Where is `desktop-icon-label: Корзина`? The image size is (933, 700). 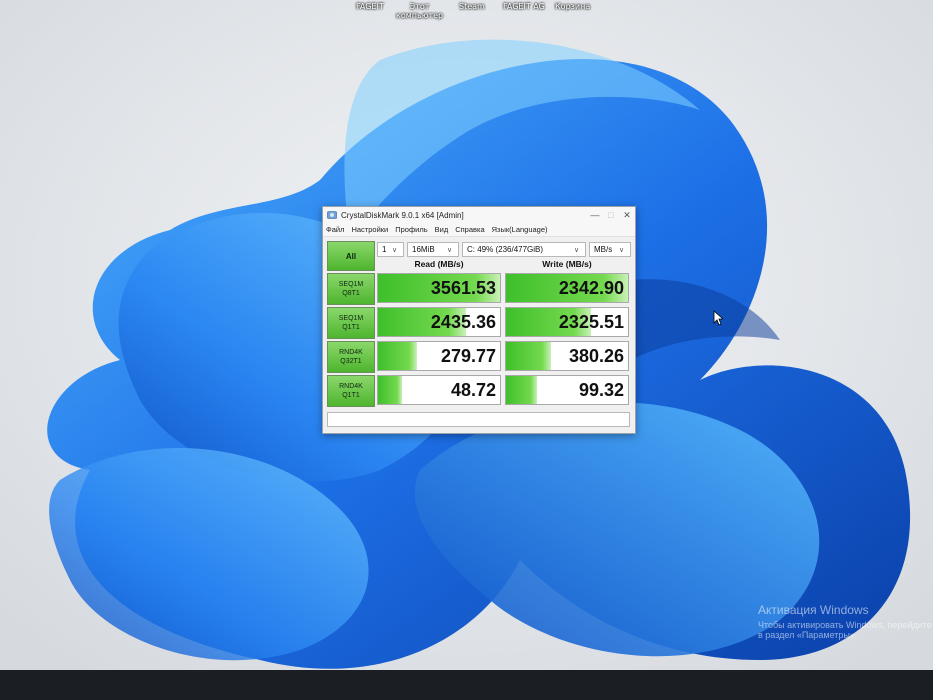
desktop-icon-label: Корзина is located at coordinates (572, 6).